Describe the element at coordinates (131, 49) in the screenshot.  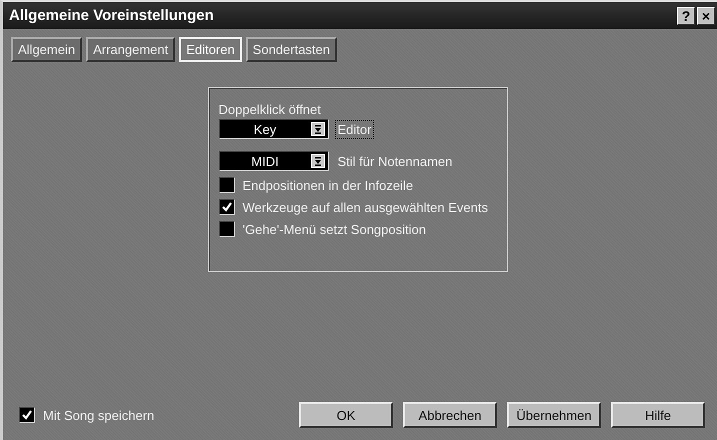
I see `tab: Arrangement` at that location.